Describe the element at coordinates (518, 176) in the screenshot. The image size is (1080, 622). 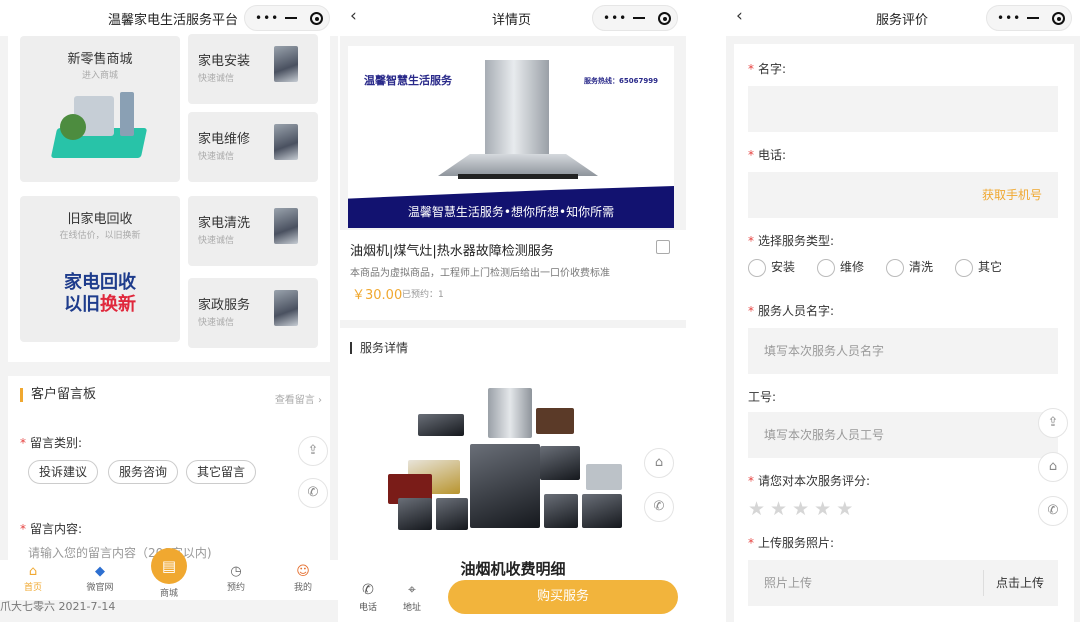
I see `range-hood-panel` at that location.